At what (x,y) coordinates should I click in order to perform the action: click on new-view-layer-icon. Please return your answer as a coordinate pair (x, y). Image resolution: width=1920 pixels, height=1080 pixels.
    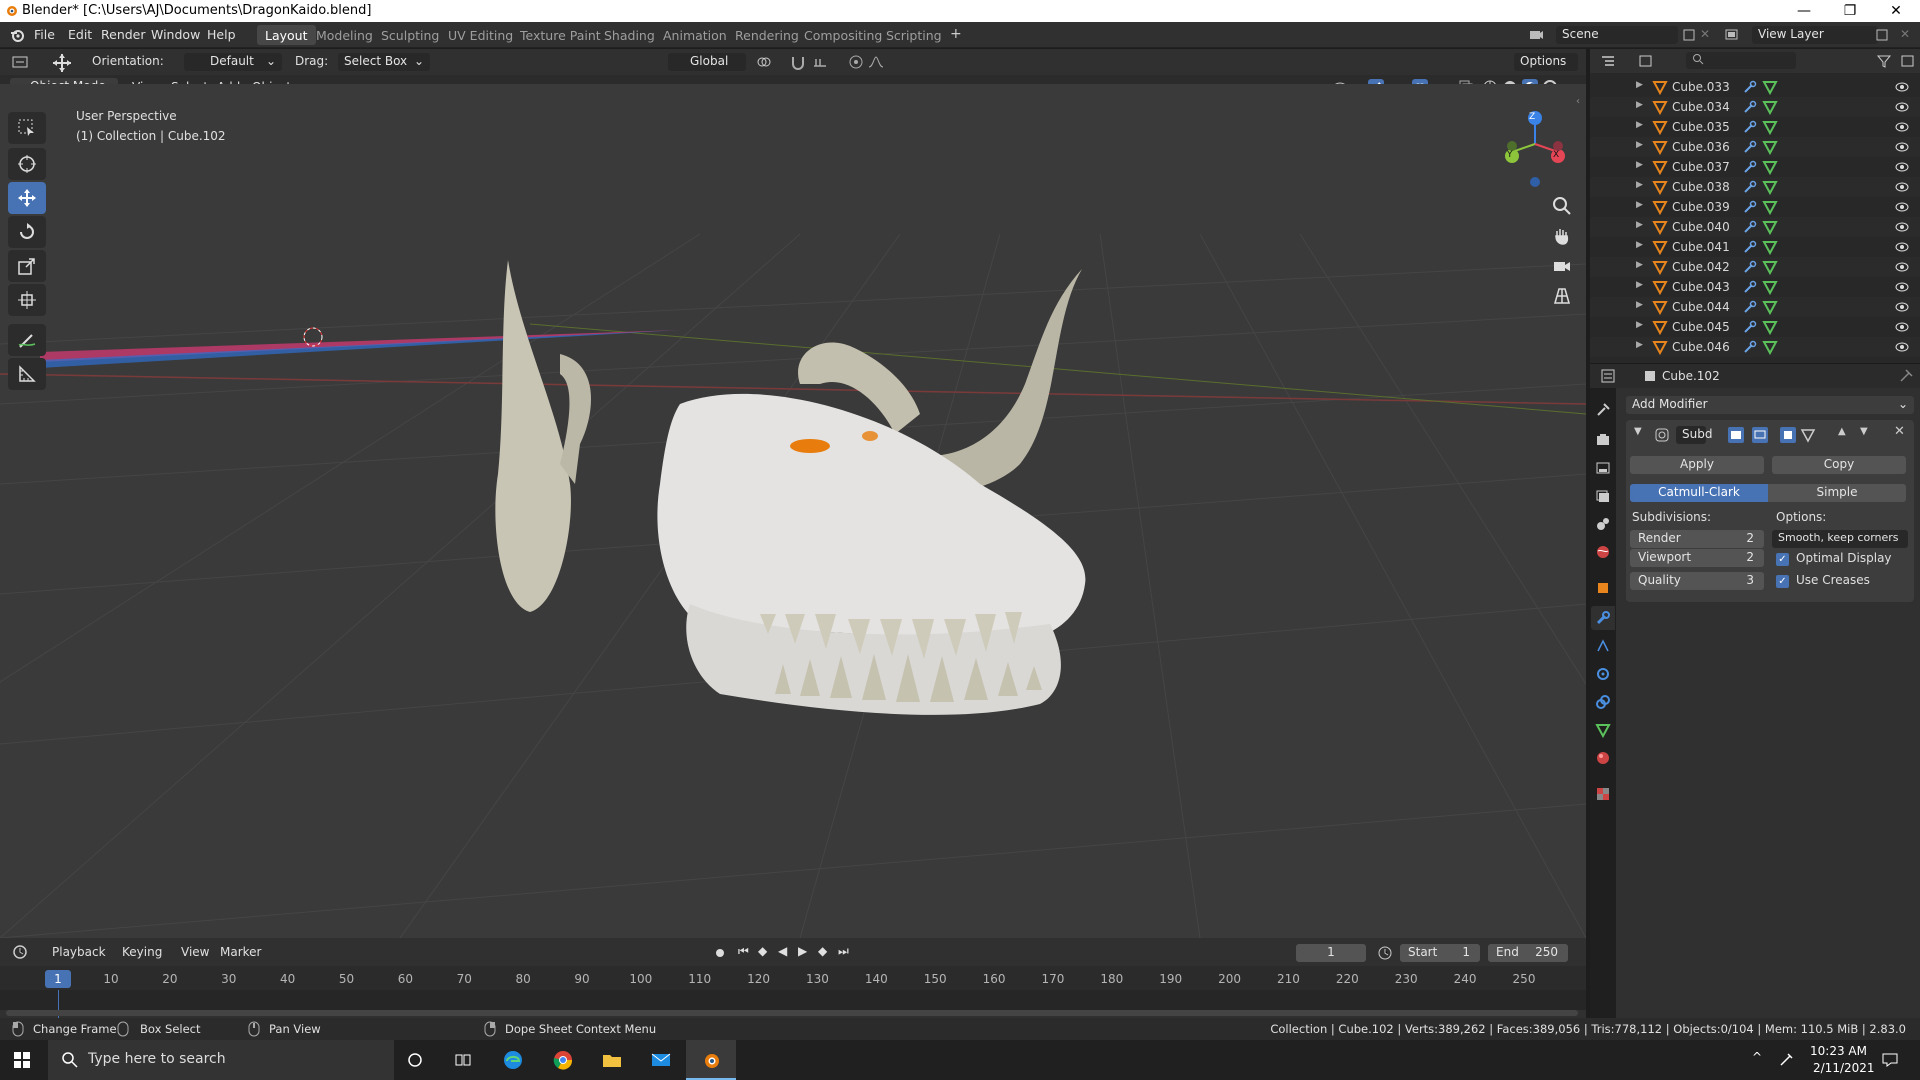
    Looking at the image, I should click on (1882, 35).